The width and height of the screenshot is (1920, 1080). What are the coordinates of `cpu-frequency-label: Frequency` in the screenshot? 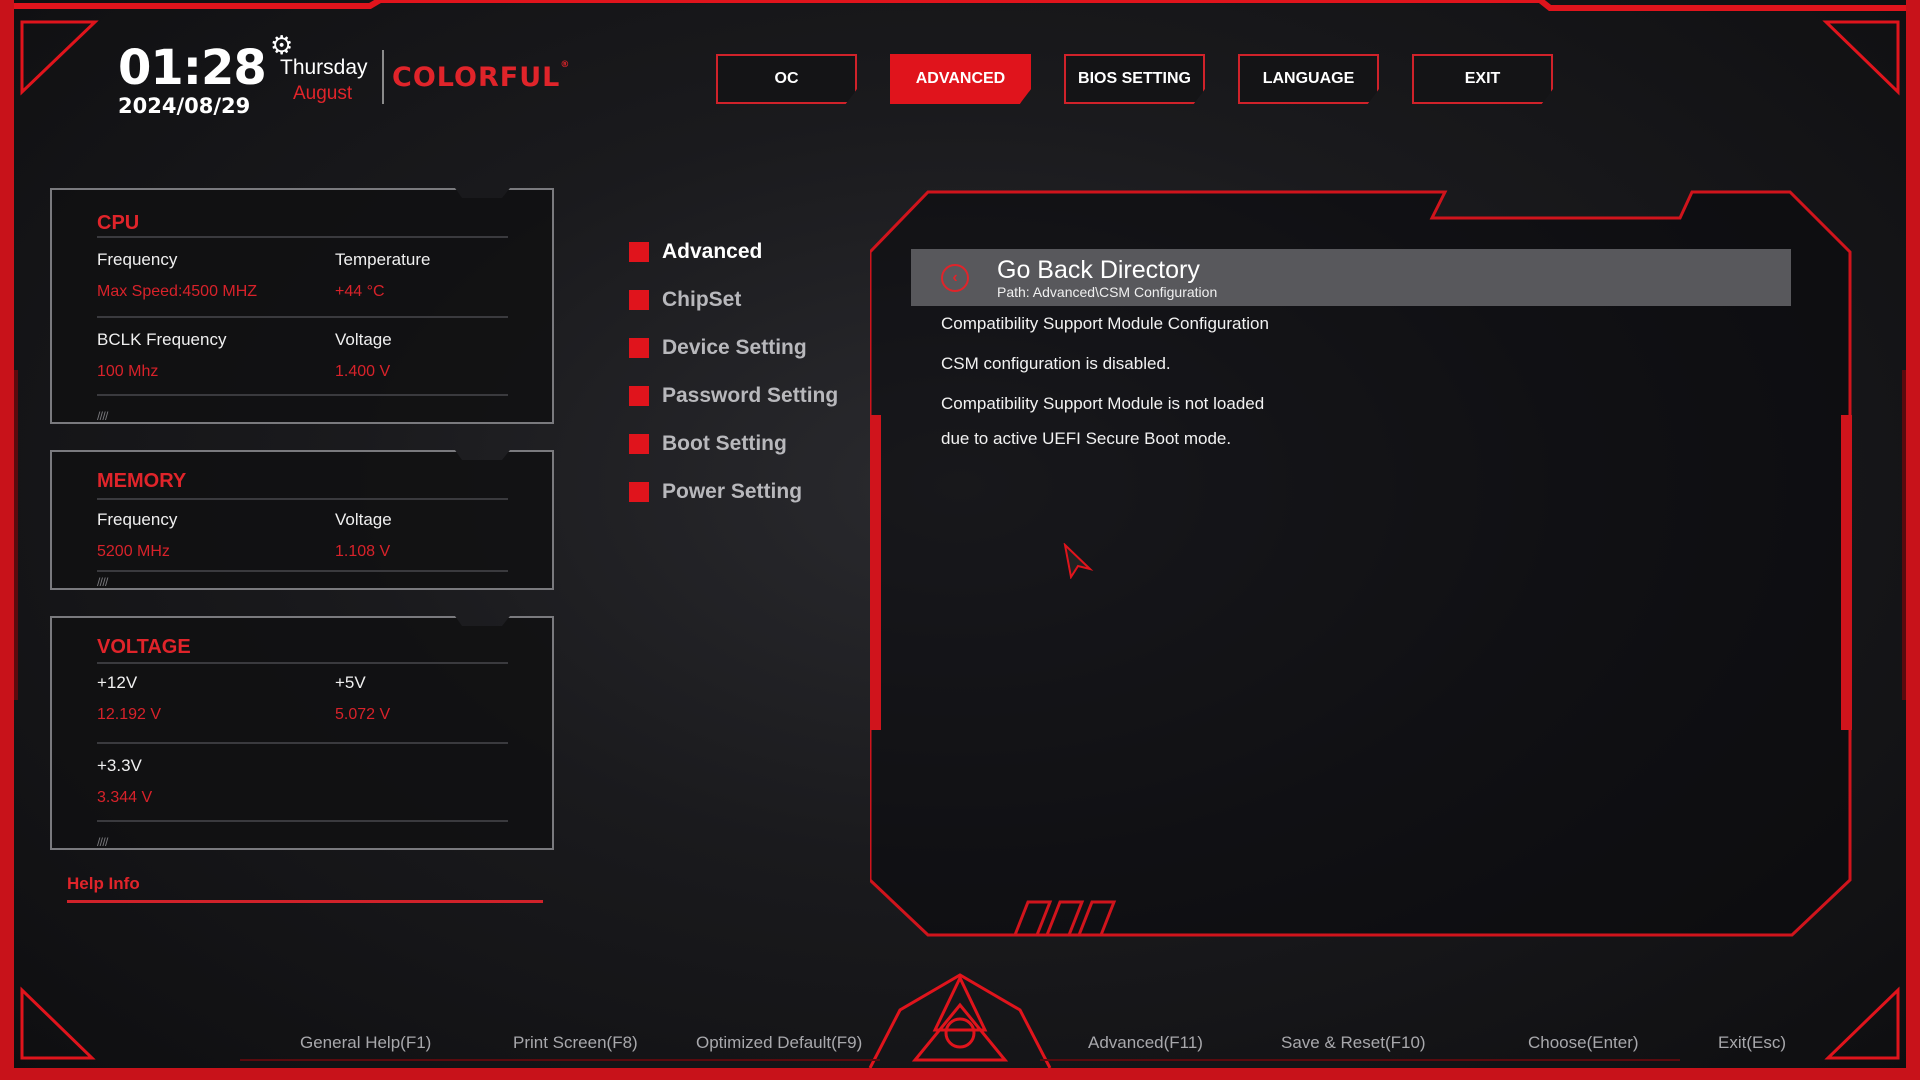 It's located at (137, 259).